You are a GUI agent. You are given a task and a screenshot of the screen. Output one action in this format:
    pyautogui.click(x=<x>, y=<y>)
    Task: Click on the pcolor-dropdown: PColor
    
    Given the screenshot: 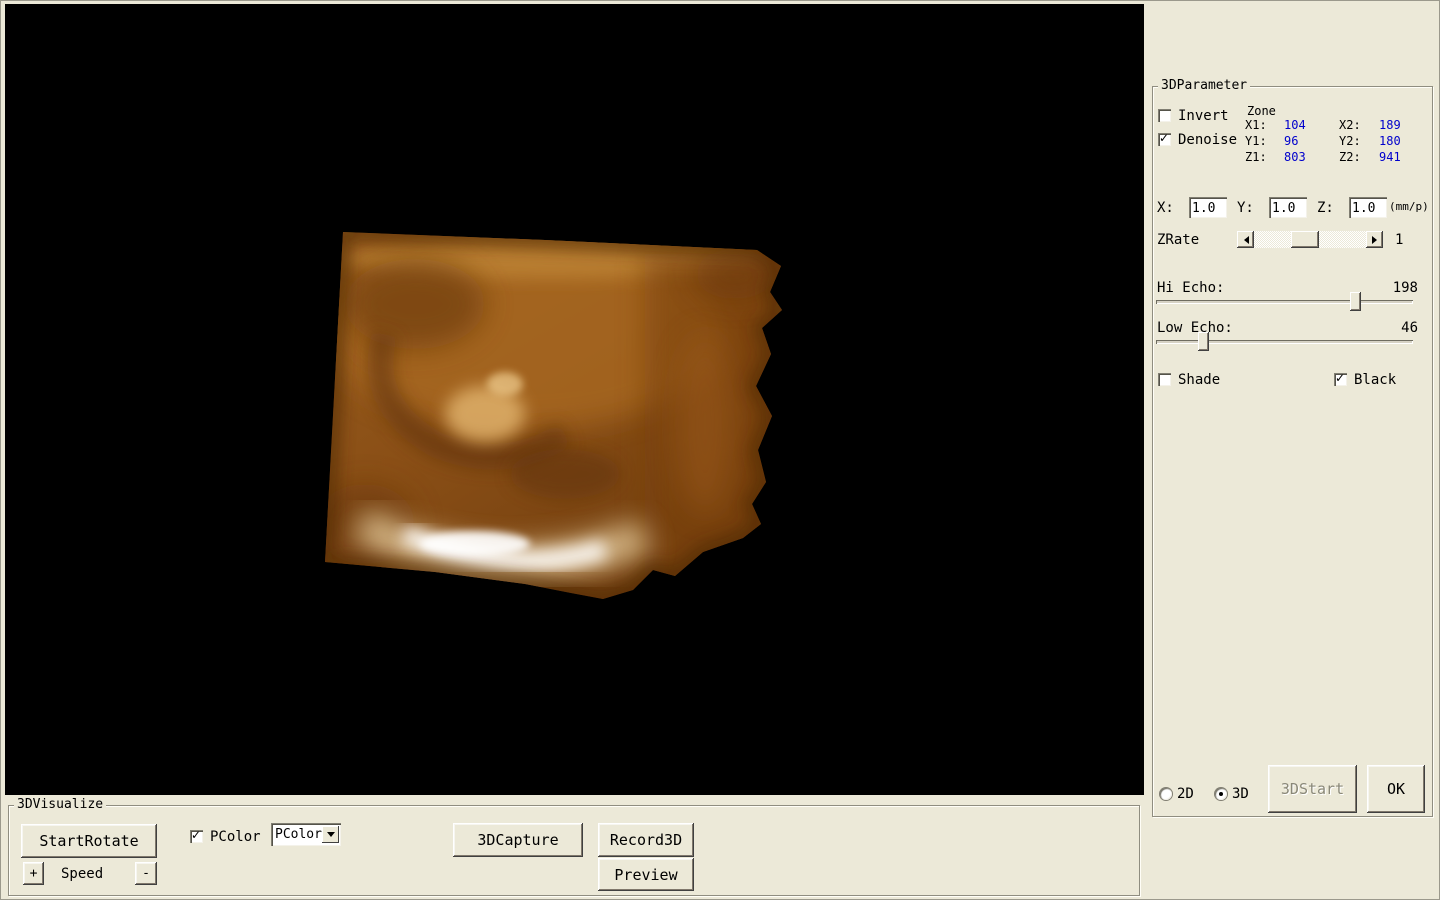 What is the action you would take?
    pyautogui.click(x=306, y=834)
    